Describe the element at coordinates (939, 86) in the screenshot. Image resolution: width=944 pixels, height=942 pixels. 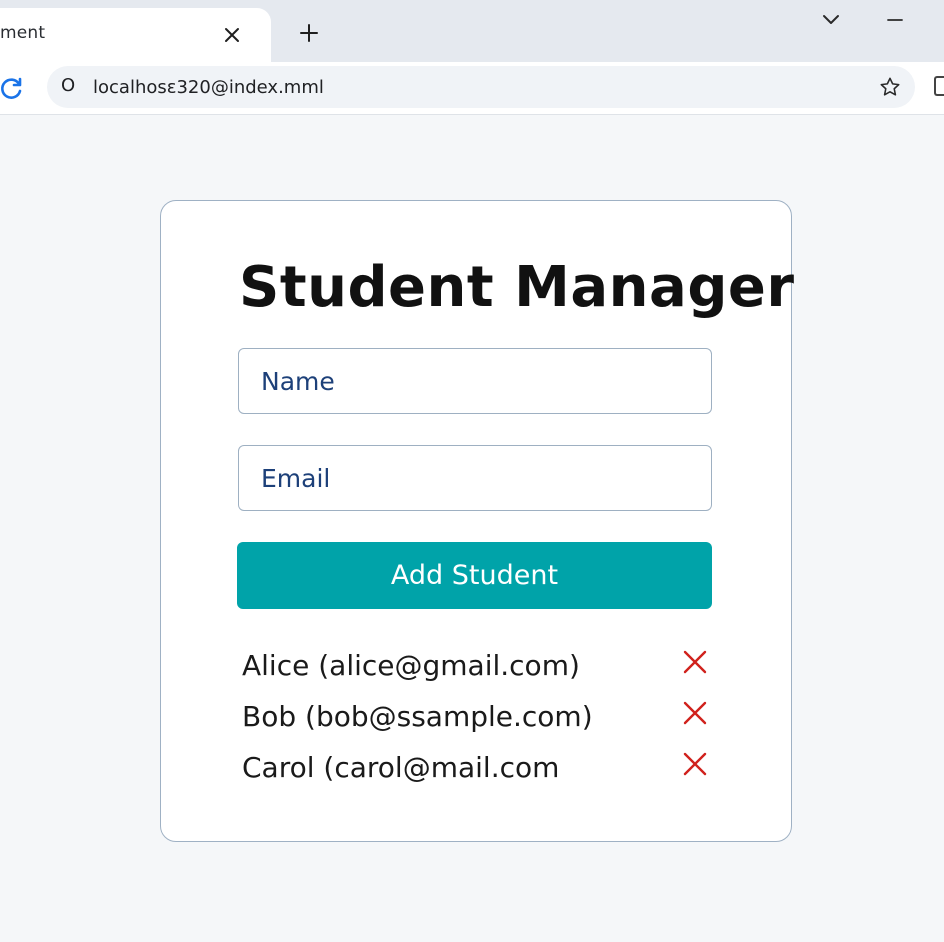
I see `side-panel-icon` at that location.